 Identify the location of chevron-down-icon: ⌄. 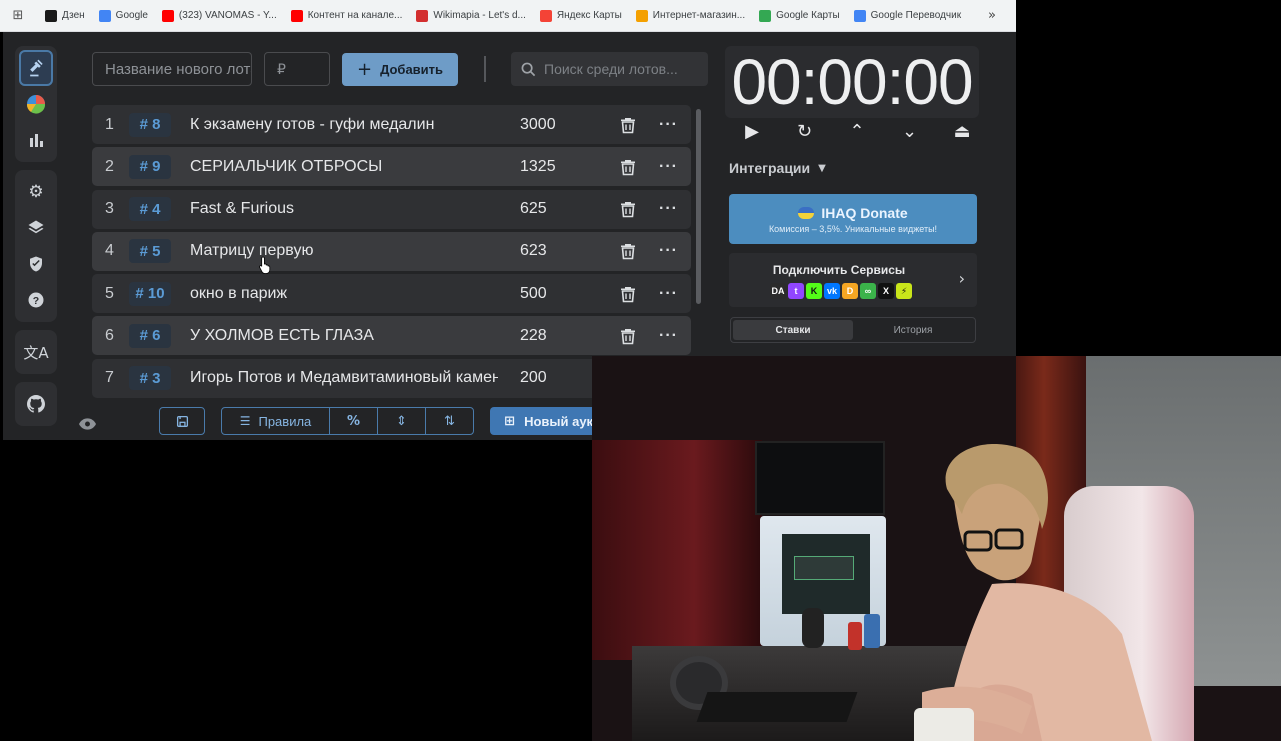
(910, 131).